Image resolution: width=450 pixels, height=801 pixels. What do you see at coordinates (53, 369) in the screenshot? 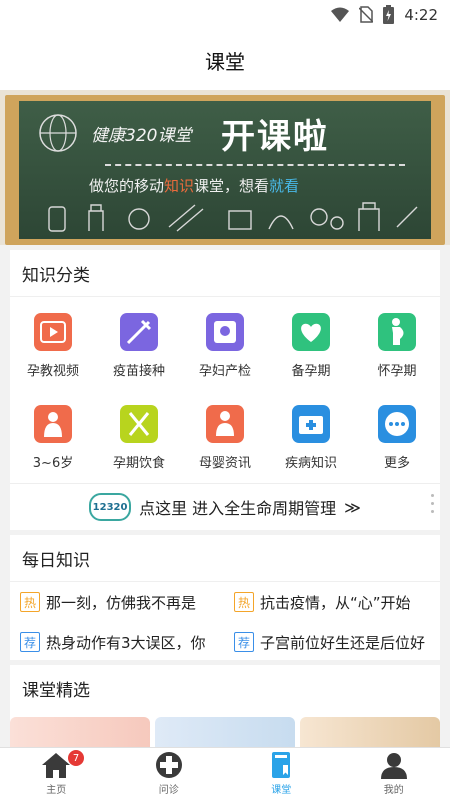
I see `category-label: 孕教视频` at bounding box center [53, 369].